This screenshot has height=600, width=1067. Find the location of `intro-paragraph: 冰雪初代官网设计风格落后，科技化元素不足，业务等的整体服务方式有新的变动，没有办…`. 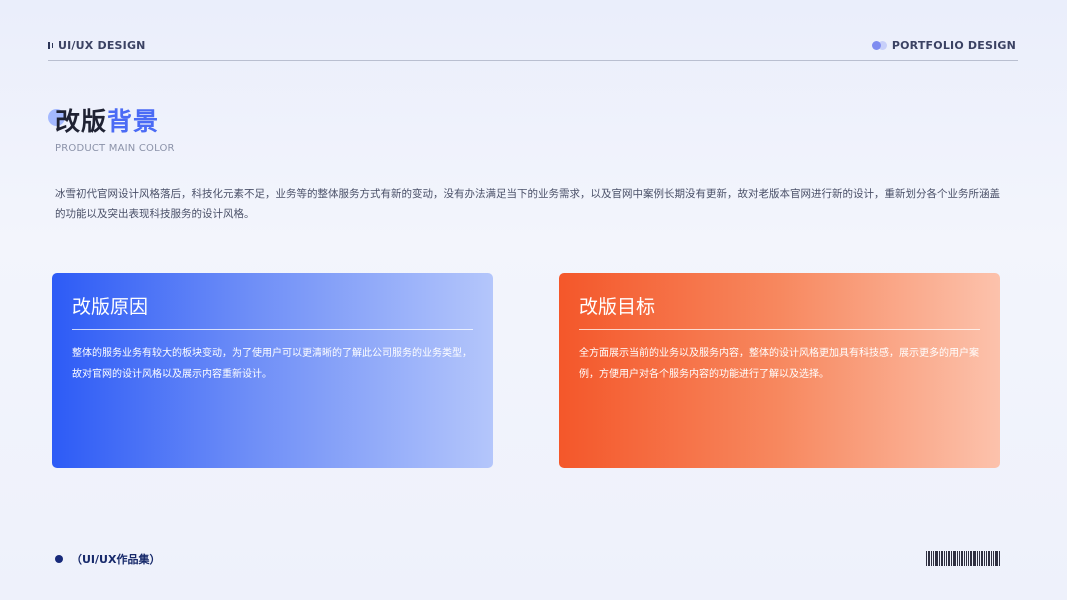

intro-paragraph: 冰雪初代官网设计风格落后，科技化元素不足，业务等的整体服务方式有新的变动，没有办… is located at coordinates (527, 204).